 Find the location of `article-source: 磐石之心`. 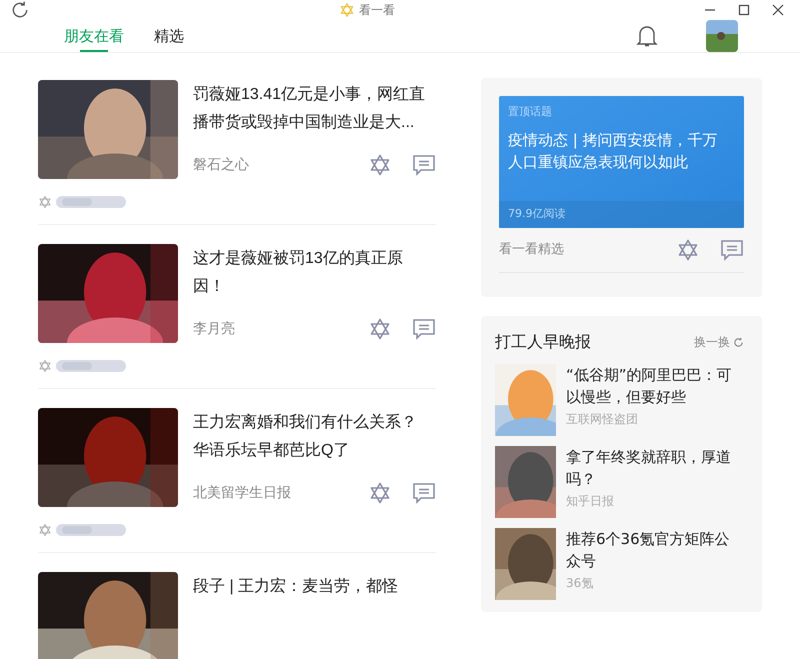

article-source: 磐石之心 is located at coordinates (221, 165).